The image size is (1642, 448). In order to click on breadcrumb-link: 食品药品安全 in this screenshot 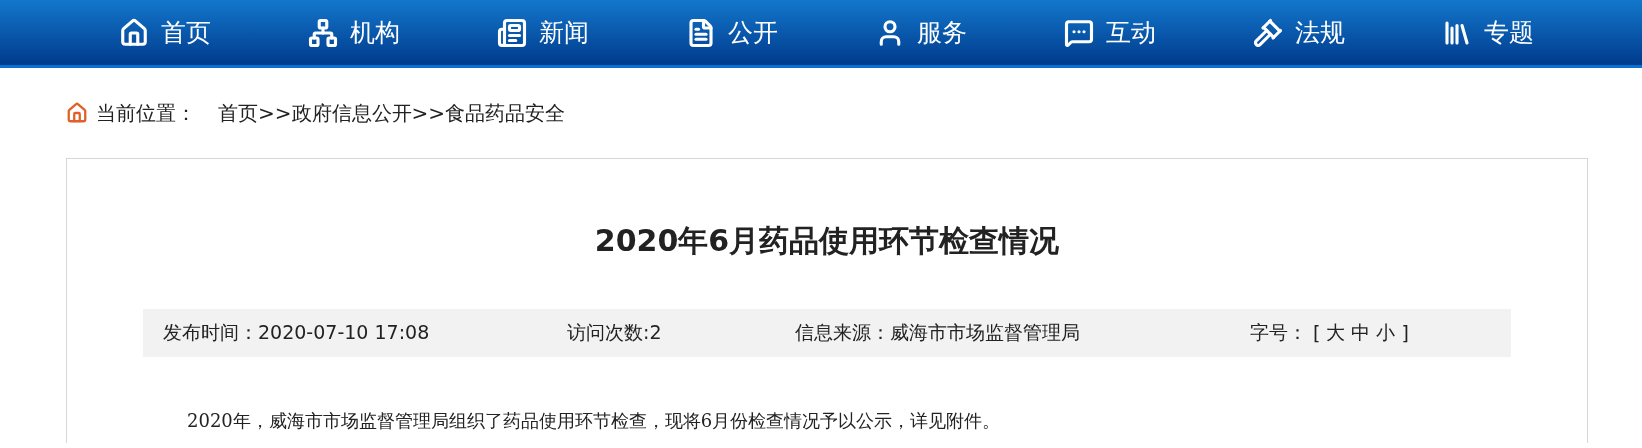, I will do `click(505, 113)`.